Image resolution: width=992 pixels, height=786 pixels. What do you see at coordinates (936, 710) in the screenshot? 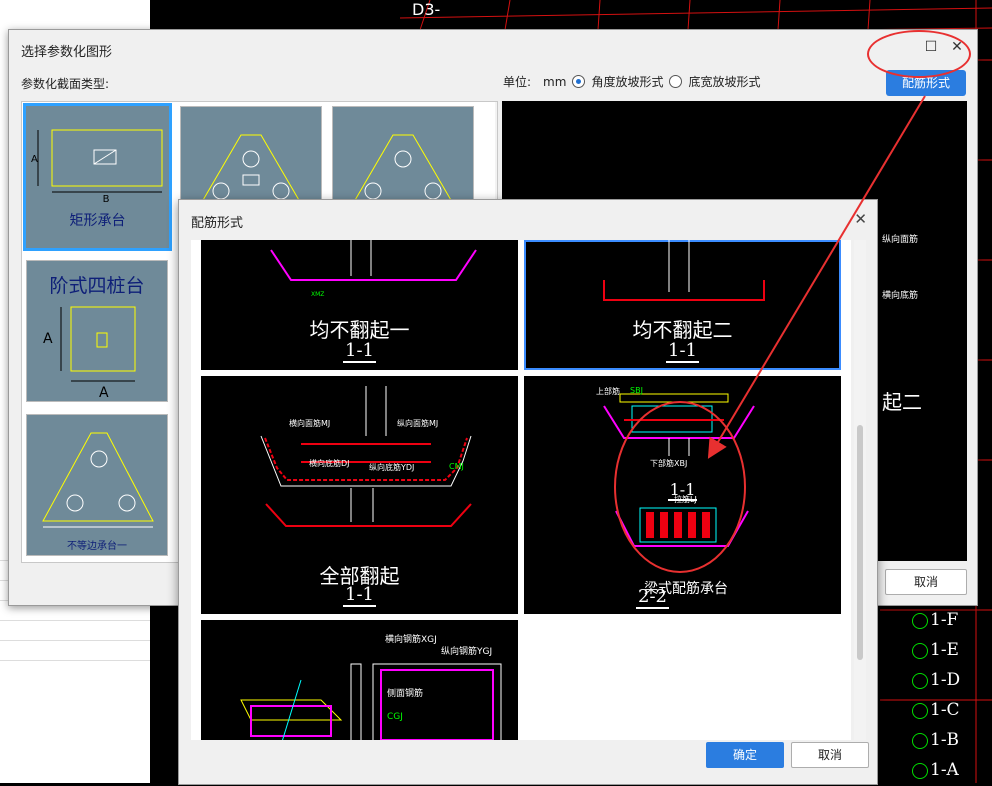
I see `axis-label-c: 1-C` at bounding box center [936, 710].